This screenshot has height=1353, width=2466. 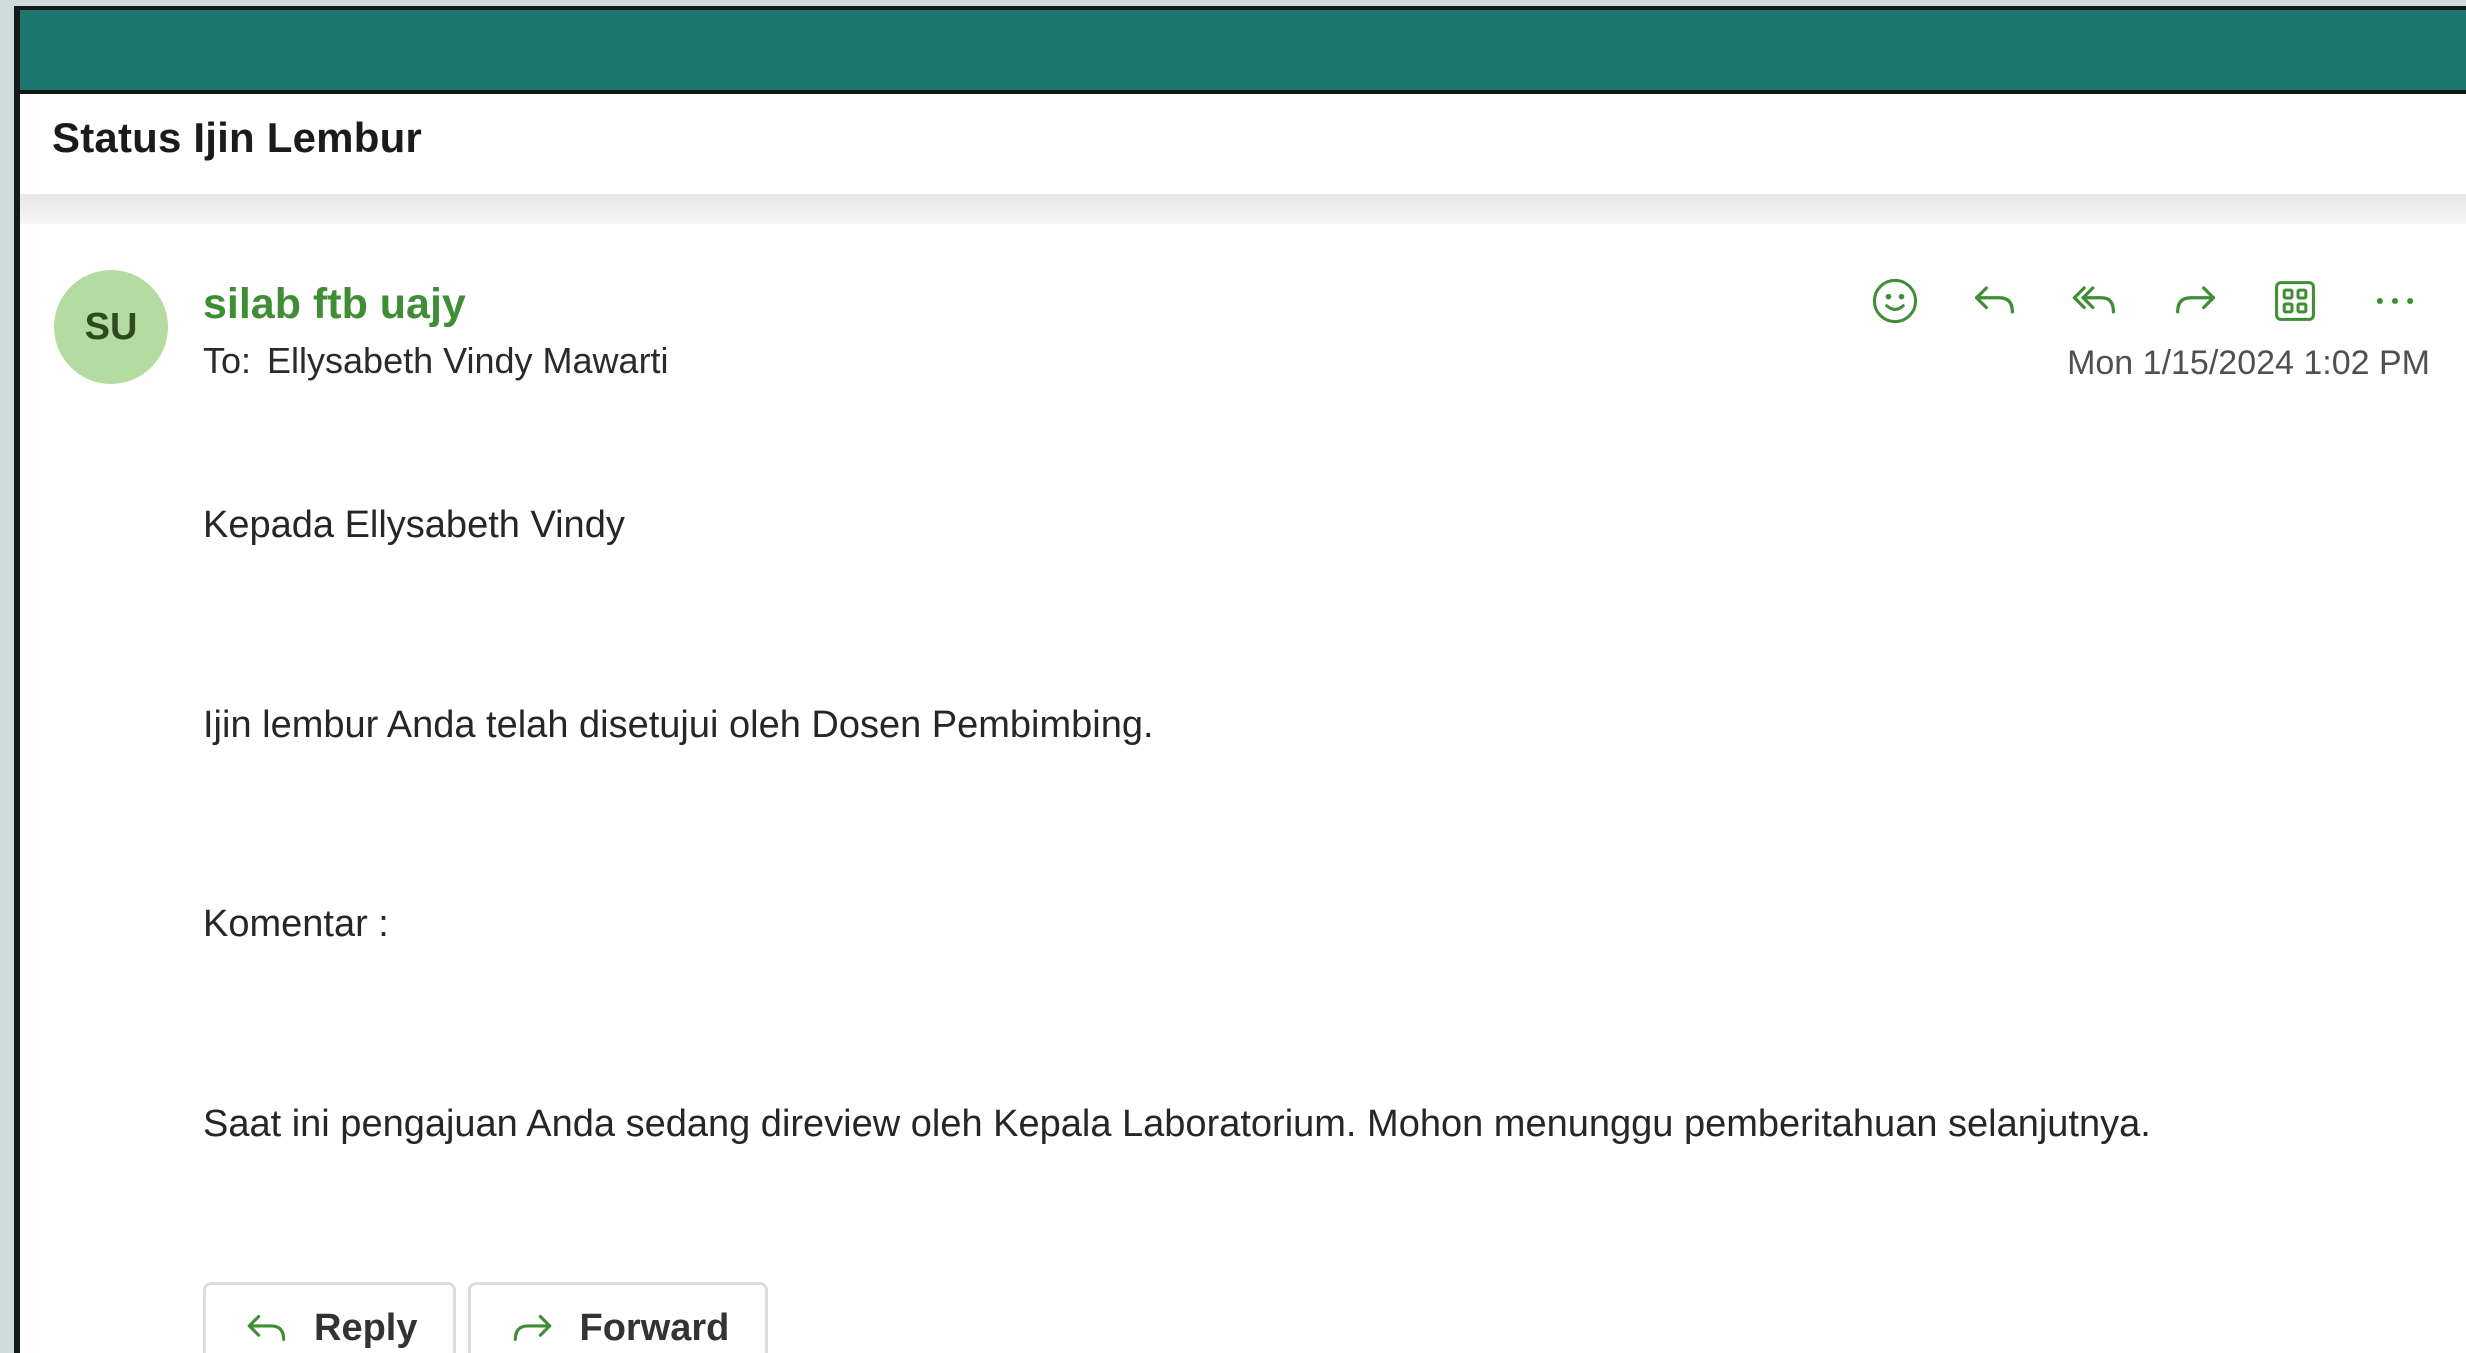 What do you see at coordinates (2248, 363) in the screenshot?
I see `email-timestamp: Mon 1/15/2024 1:02 PM` at bounding box center [2248, 363].